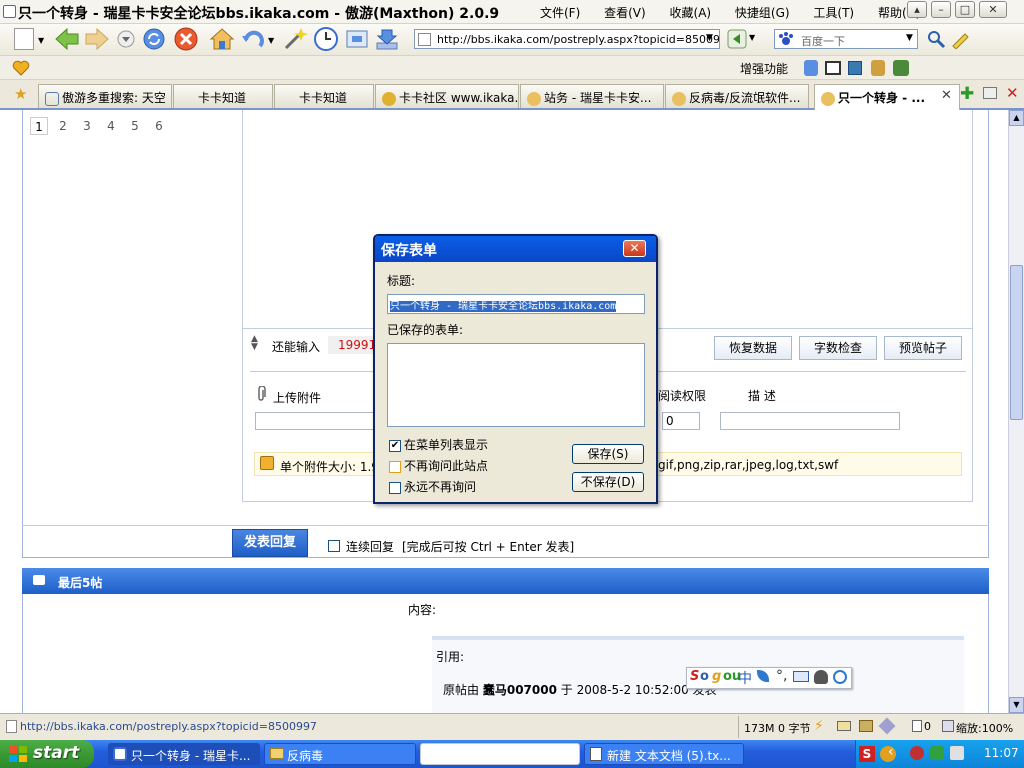 The height and width of the screenshot is (768, 1024). I want to click on restore-icon: ▴, so click(917, 9).